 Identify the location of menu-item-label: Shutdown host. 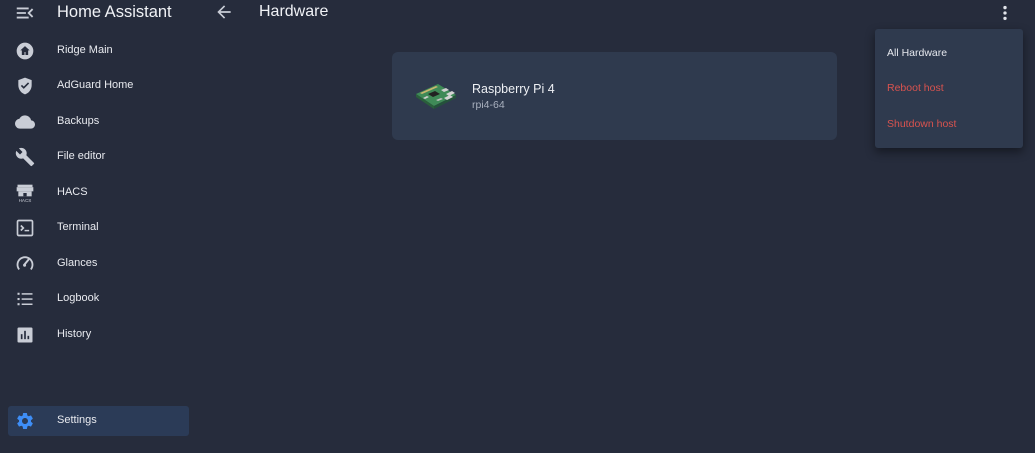
(922, 124).